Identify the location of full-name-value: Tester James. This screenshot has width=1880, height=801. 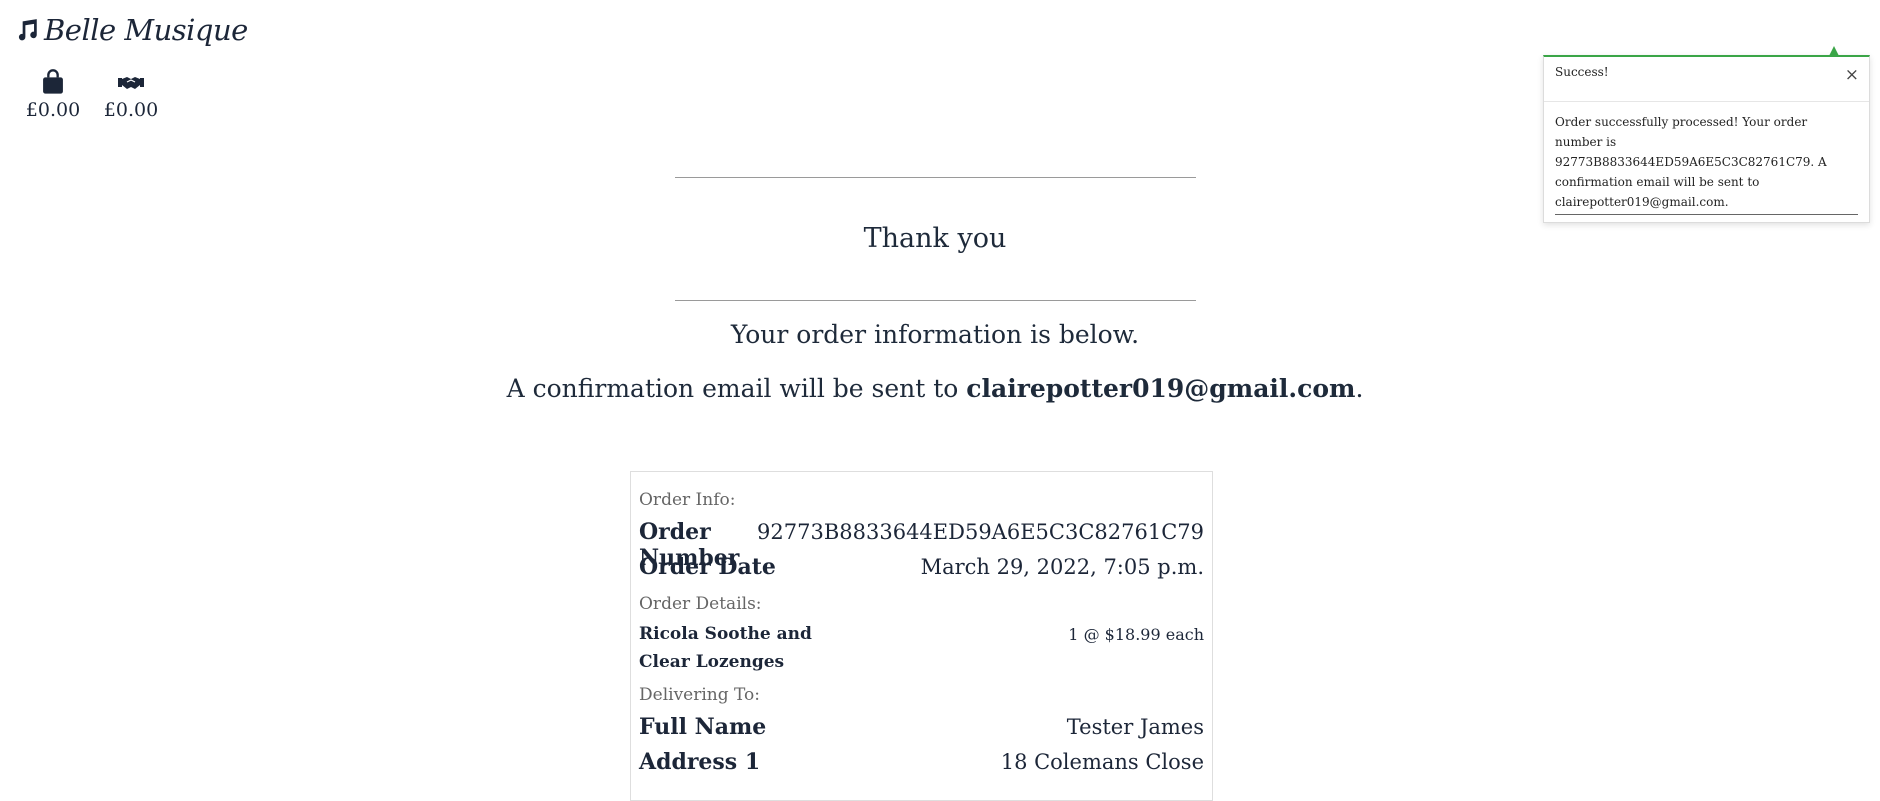
(1135, 727).